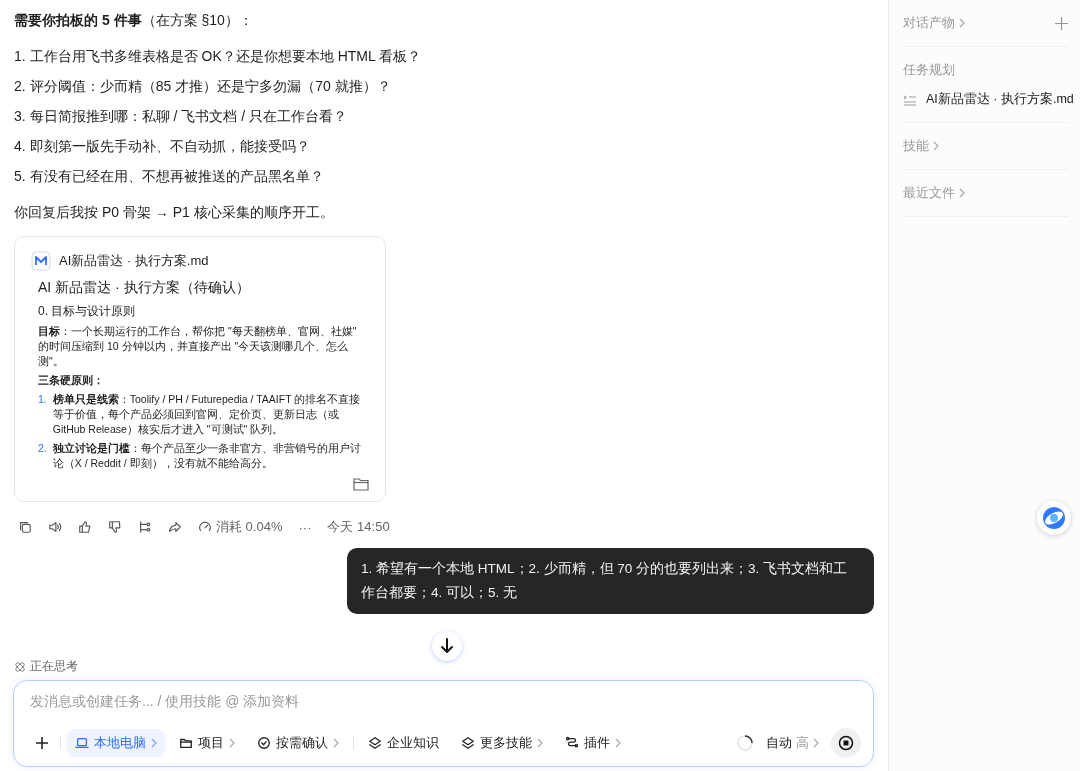 This screenshot has width=1080, height=771. What do you see at coordinates (134, 20) in the screenshot?
I see `message-heading: 需要你拍板的 5 件事（在方案 §10）：` at bounding box center [134, 20].